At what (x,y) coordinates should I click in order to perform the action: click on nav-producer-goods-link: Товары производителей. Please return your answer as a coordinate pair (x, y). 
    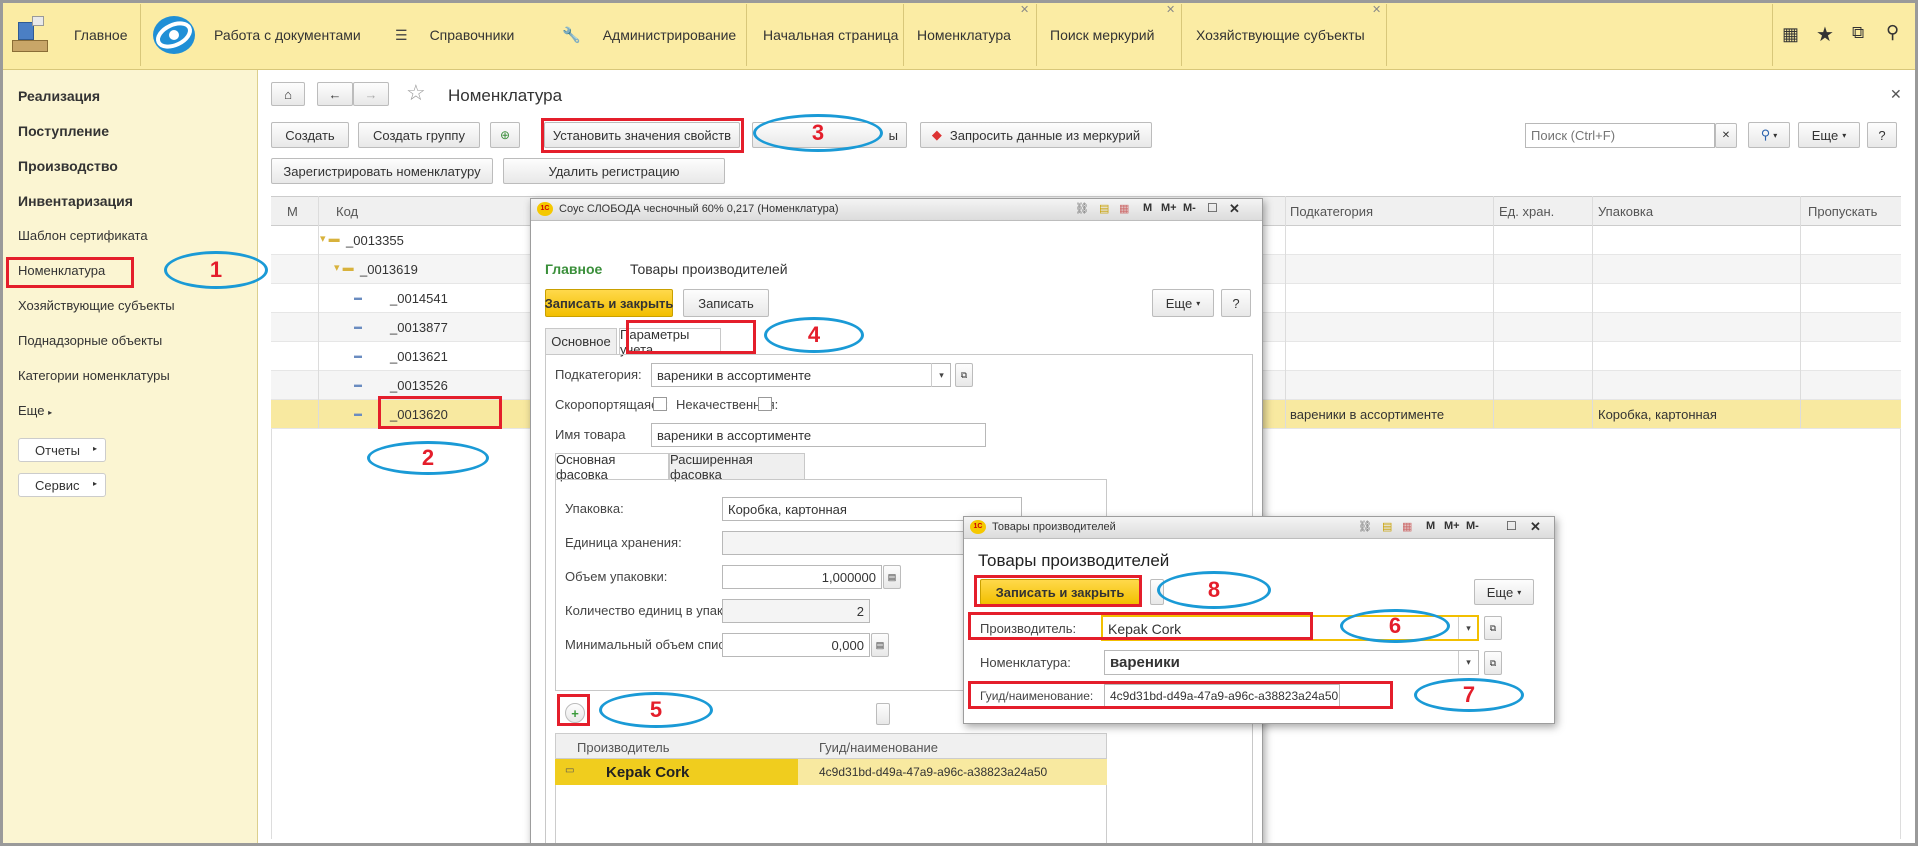
    Looking at the image, I should click on (709, 269).